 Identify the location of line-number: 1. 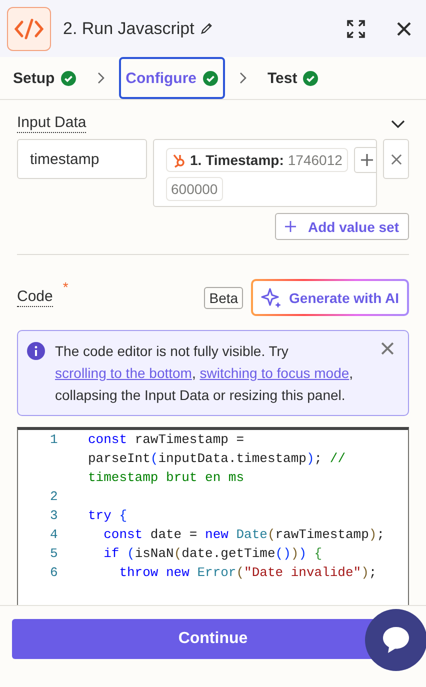
(54, 440).